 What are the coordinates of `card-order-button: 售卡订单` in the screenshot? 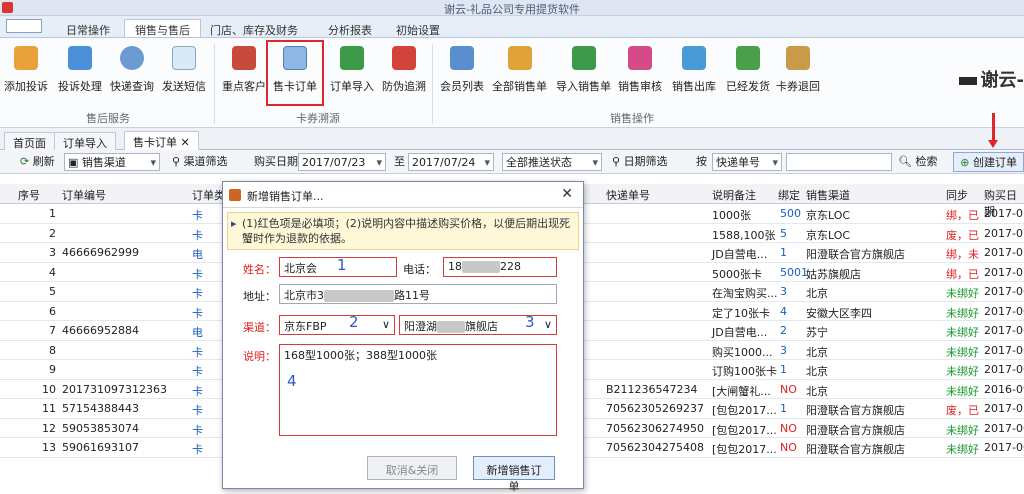 It's located at (295, 73).